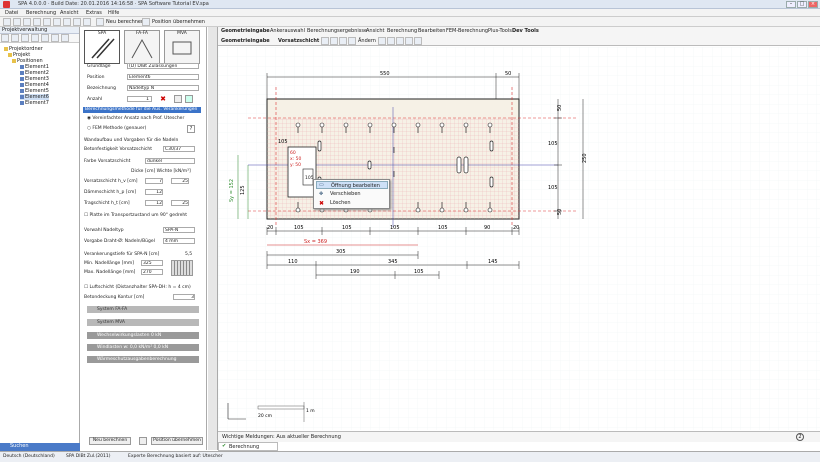  Describe the element at coordinates (77, 22) in the screenshot. I see `paste-icon` at that location.